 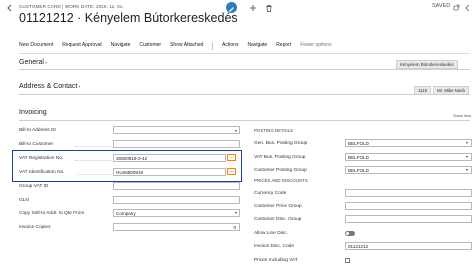 What do you see at coordinates (468, 8) in the screenshot?
I see `collapse-icon` at bounding box center [468, 8].